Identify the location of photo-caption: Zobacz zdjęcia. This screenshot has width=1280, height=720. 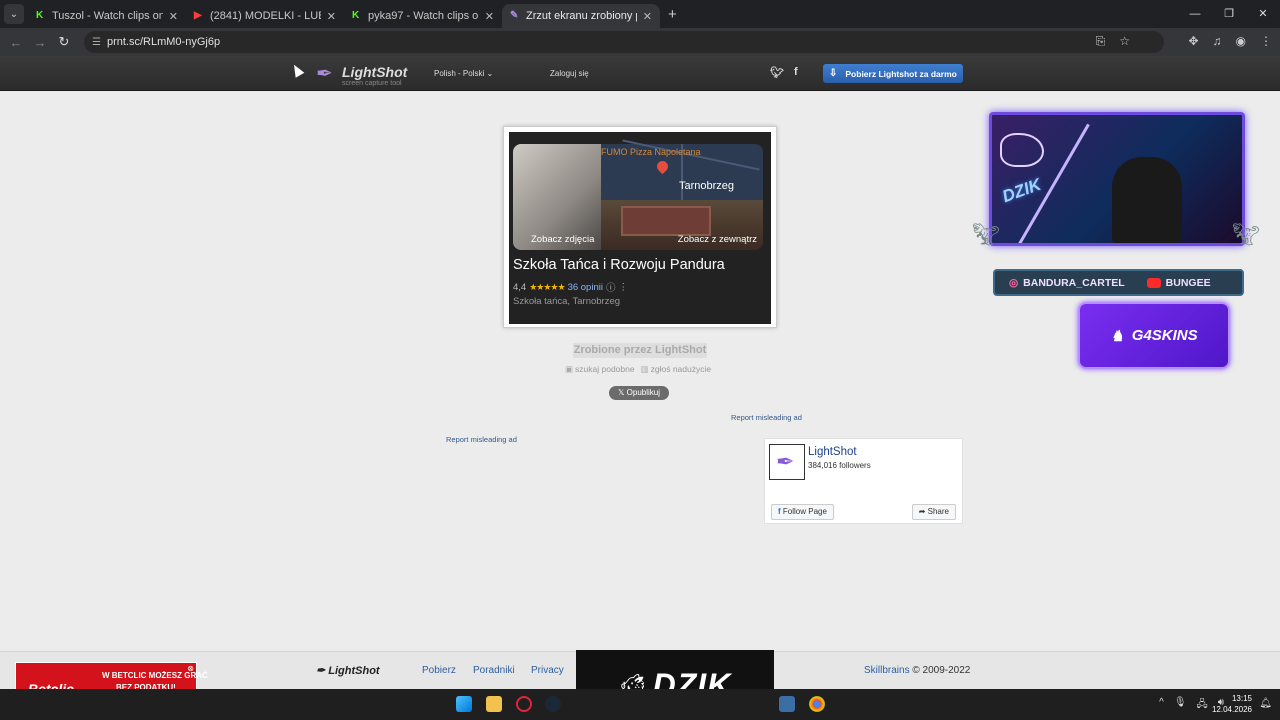
(563, 239).